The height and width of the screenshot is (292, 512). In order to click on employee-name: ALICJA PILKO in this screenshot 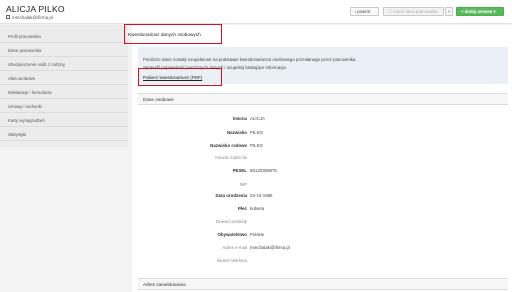, I will do `click(35, 8)`.